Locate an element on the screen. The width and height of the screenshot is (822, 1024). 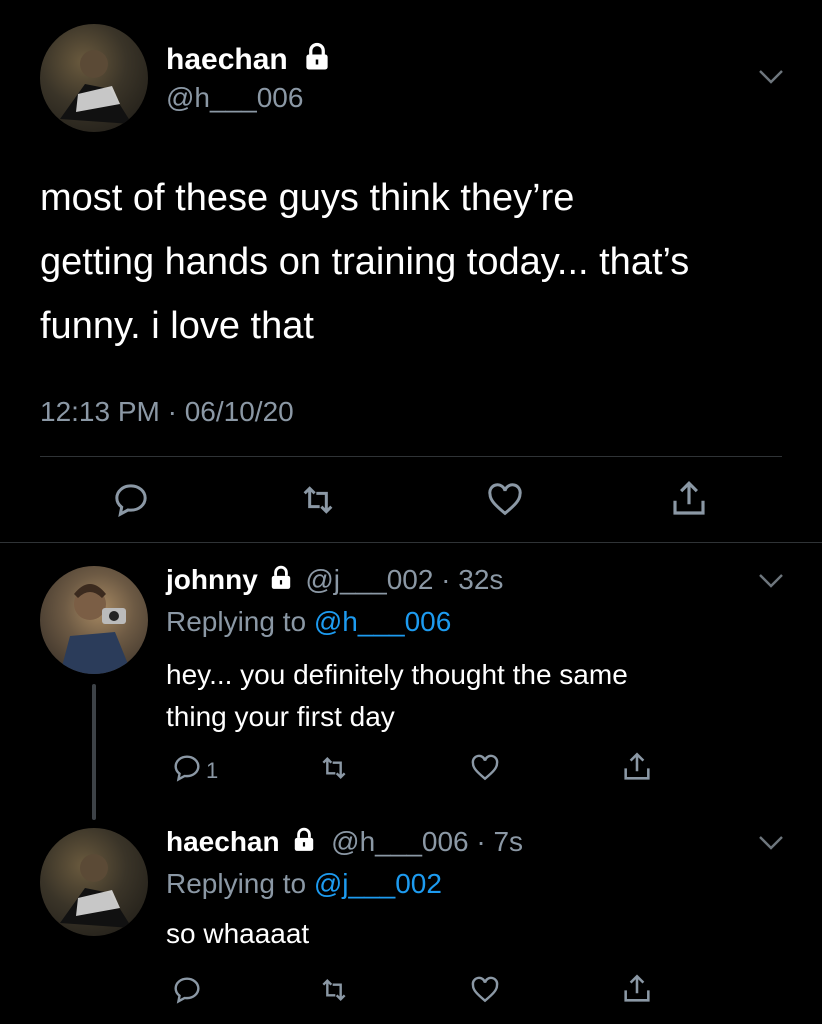
mention-link: @h___006 is located at coordinates (382, 621).